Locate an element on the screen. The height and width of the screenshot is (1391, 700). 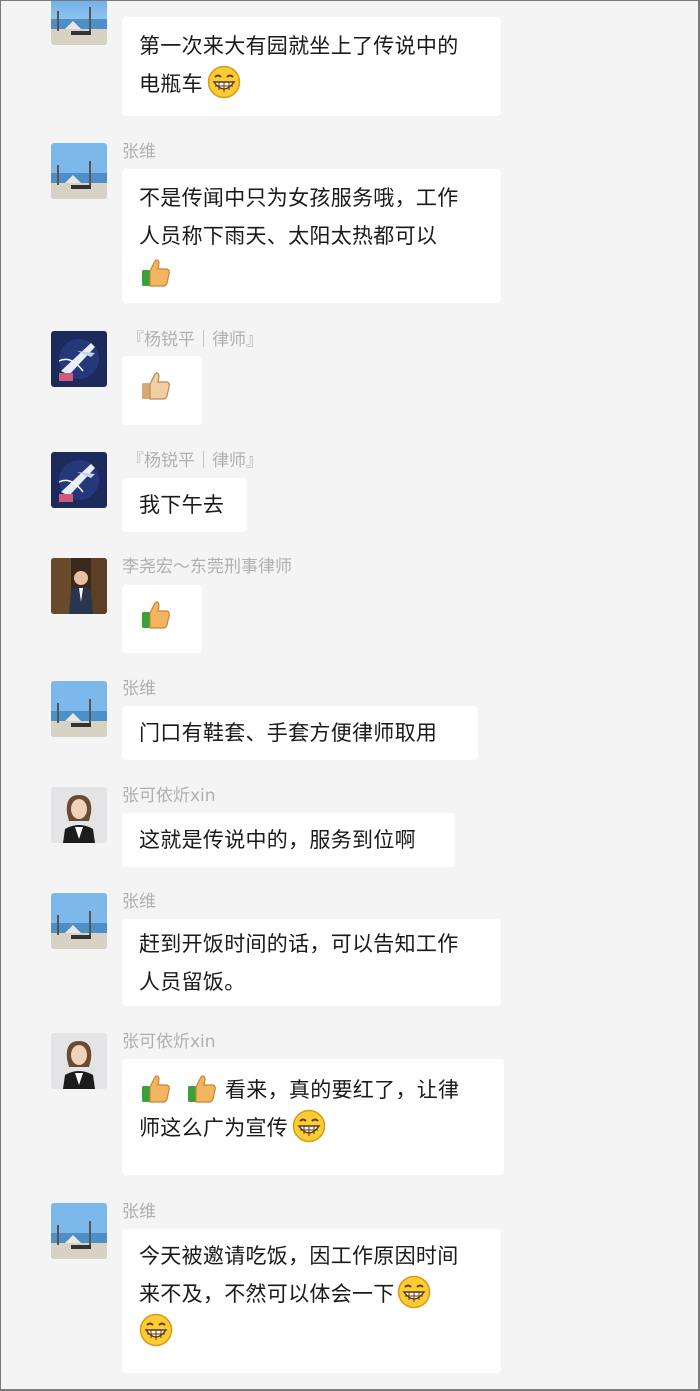
message-bubble: 看来，真的要红了，让律 师这么广为宣传 is located at coordinates (313, 1117).